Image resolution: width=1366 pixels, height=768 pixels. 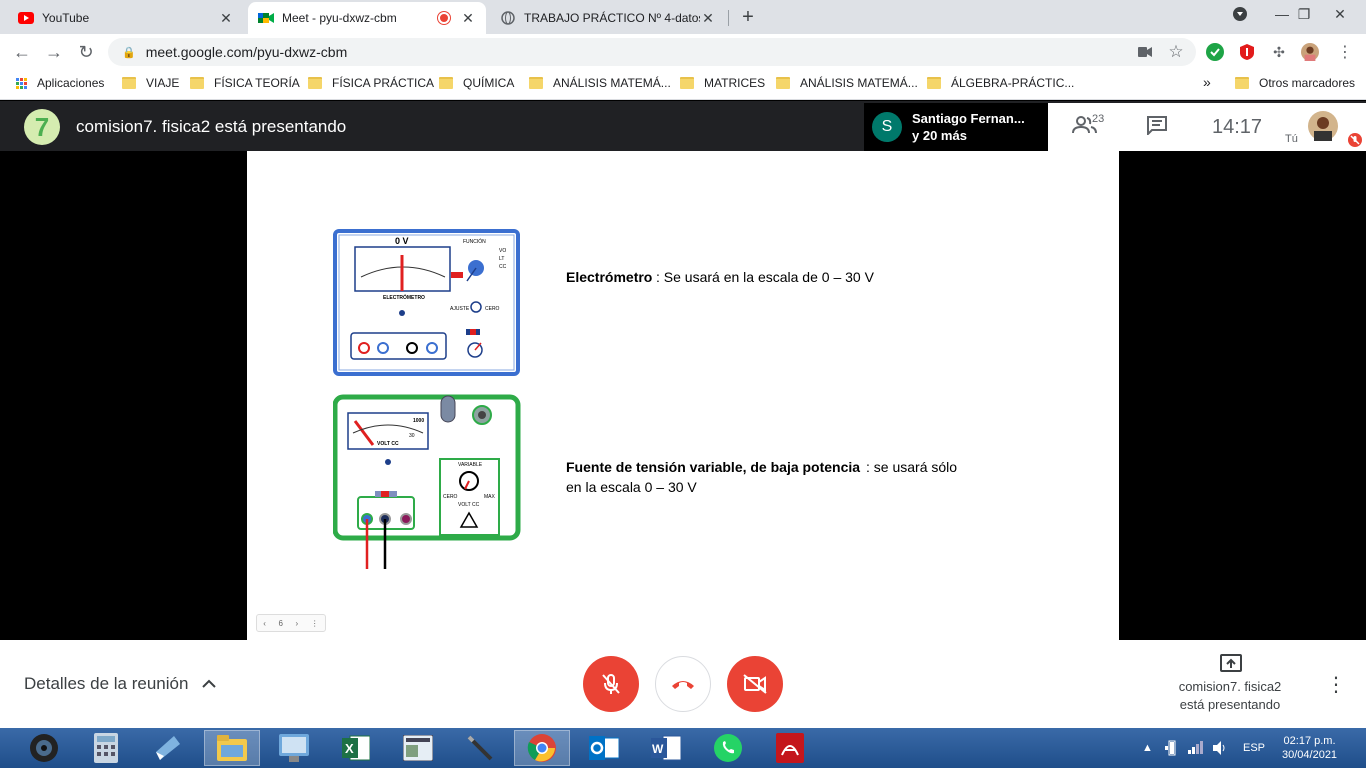 I want to click on new-tab-icon: +, so click(x=748, y=17).